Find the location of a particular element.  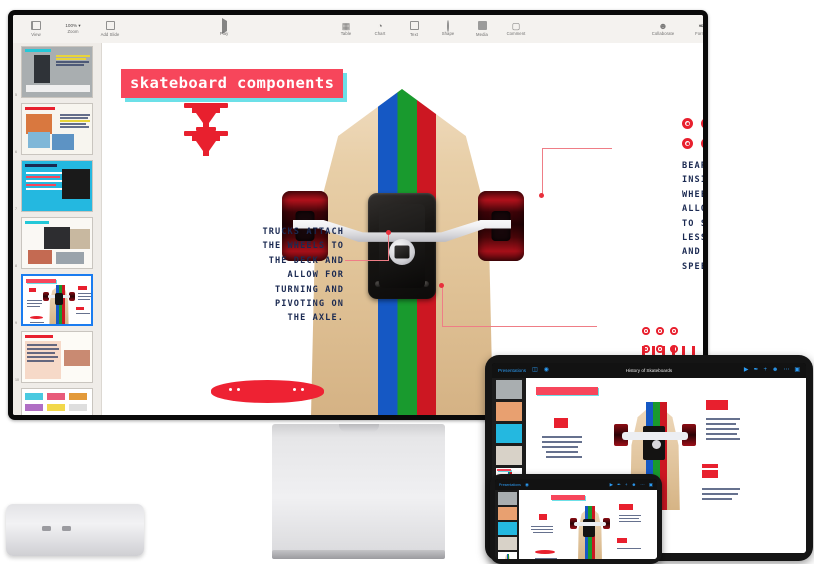

navigator-toggle-icon: ◉ is located at coordinates (527, 484).